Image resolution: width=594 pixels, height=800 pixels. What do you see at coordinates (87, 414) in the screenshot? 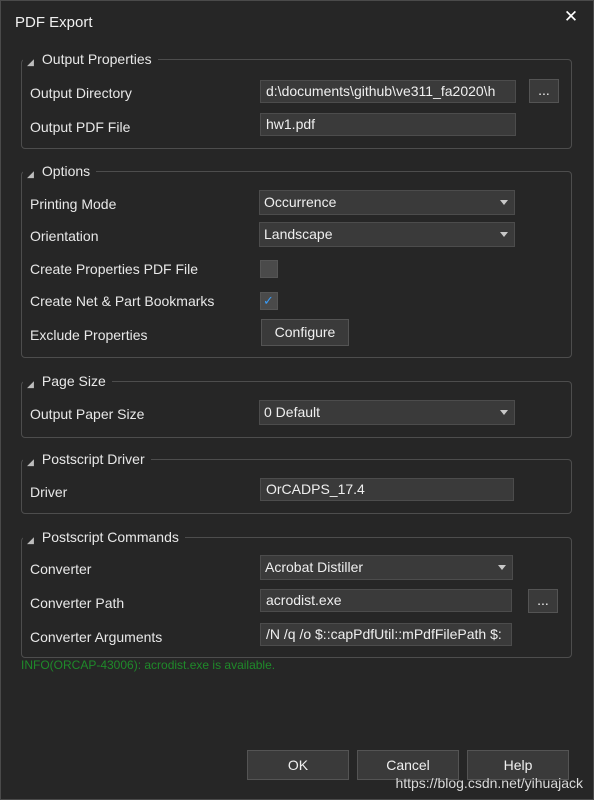
I see `output-paper-size-label: Output Paper Size` at bounding box center [87, 414].